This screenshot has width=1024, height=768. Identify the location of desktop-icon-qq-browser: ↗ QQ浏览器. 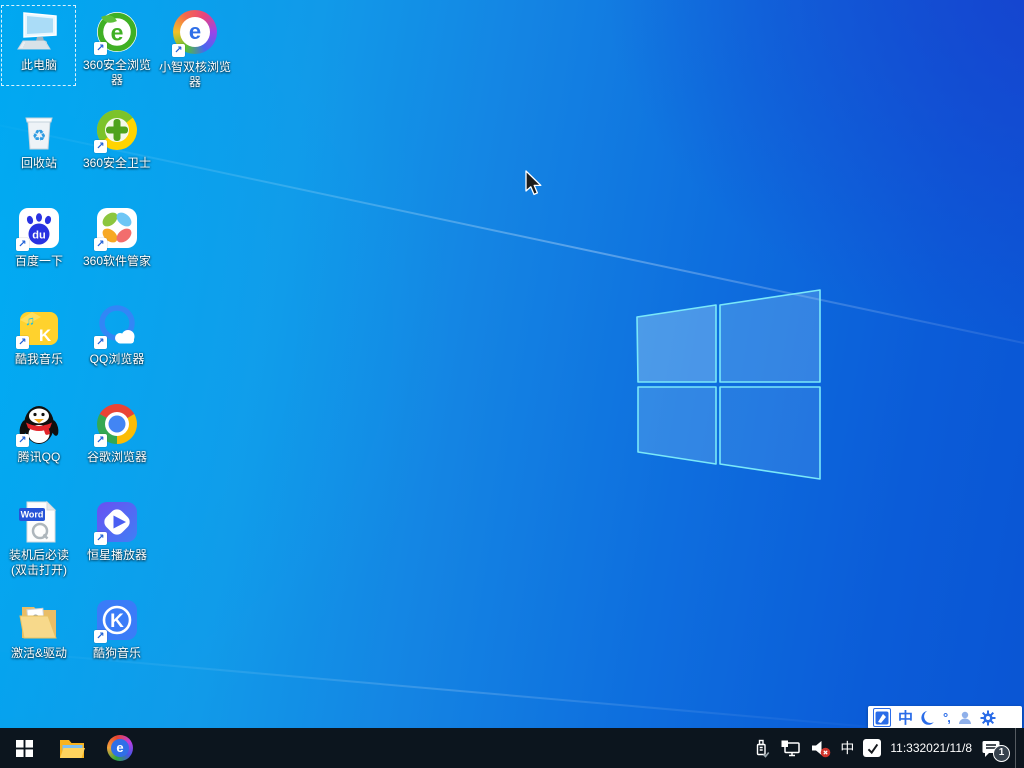
(117, 334).